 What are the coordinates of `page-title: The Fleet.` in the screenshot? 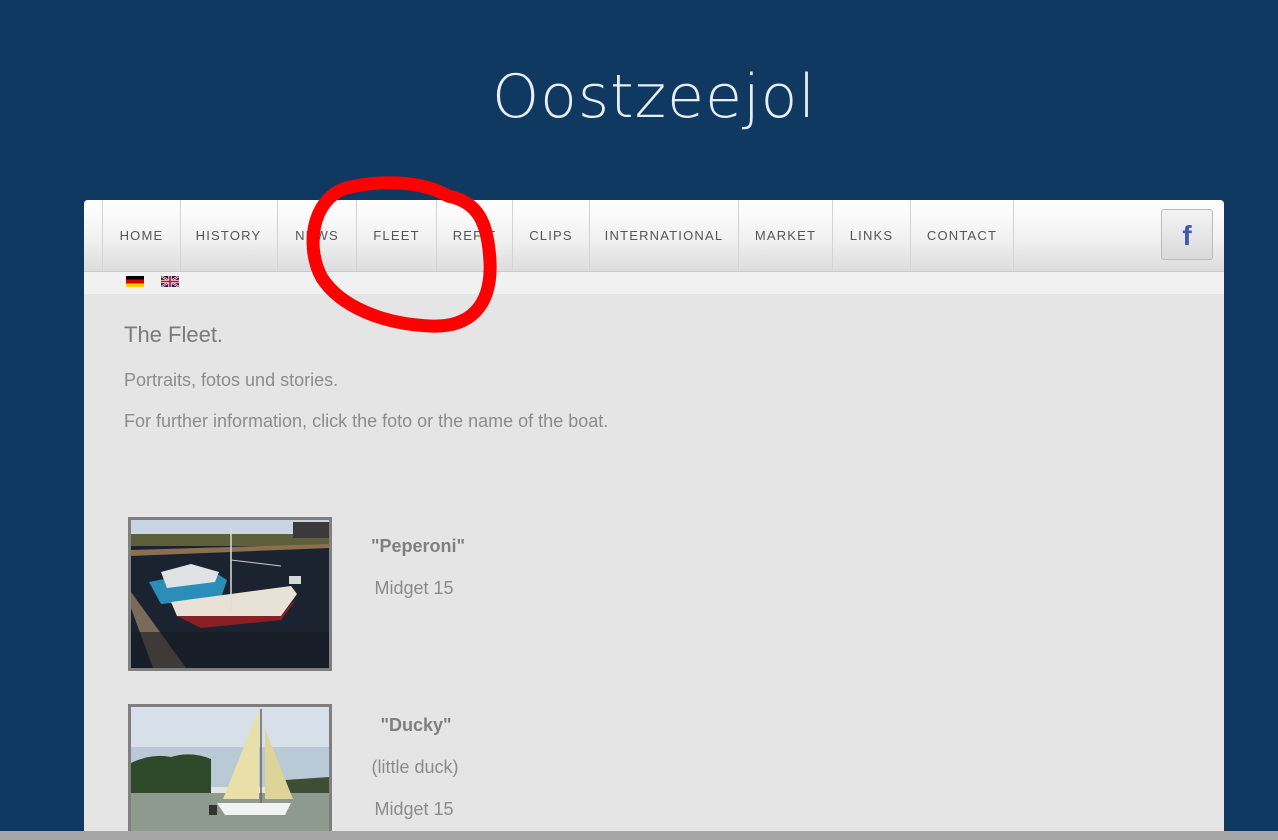 It's located at (174, 334).